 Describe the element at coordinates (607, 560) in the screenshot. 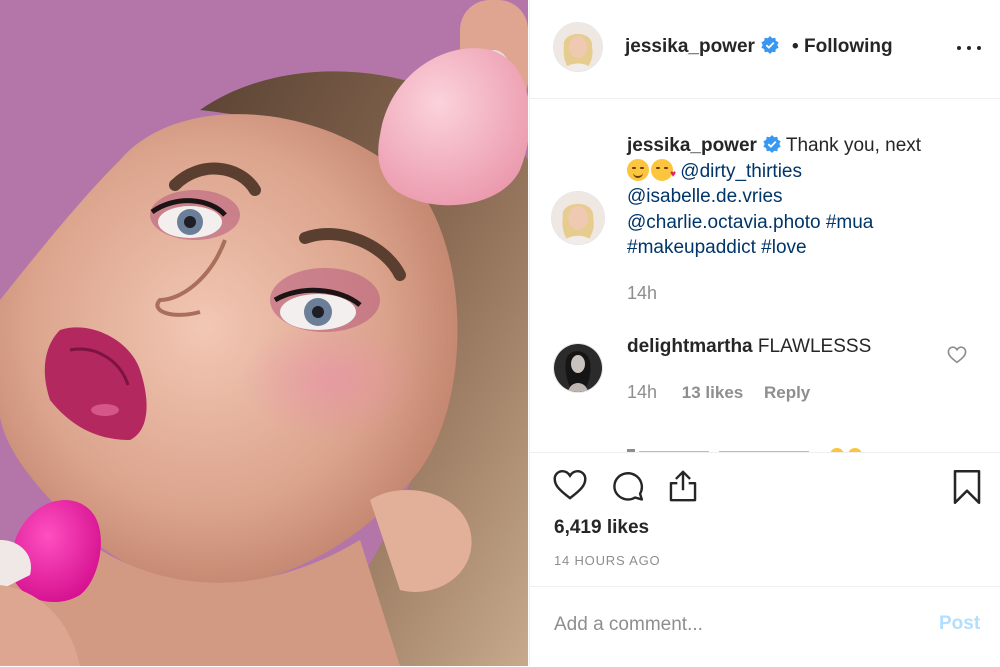

I see `post-timestamp: 14 HOURS AGO` at that location.